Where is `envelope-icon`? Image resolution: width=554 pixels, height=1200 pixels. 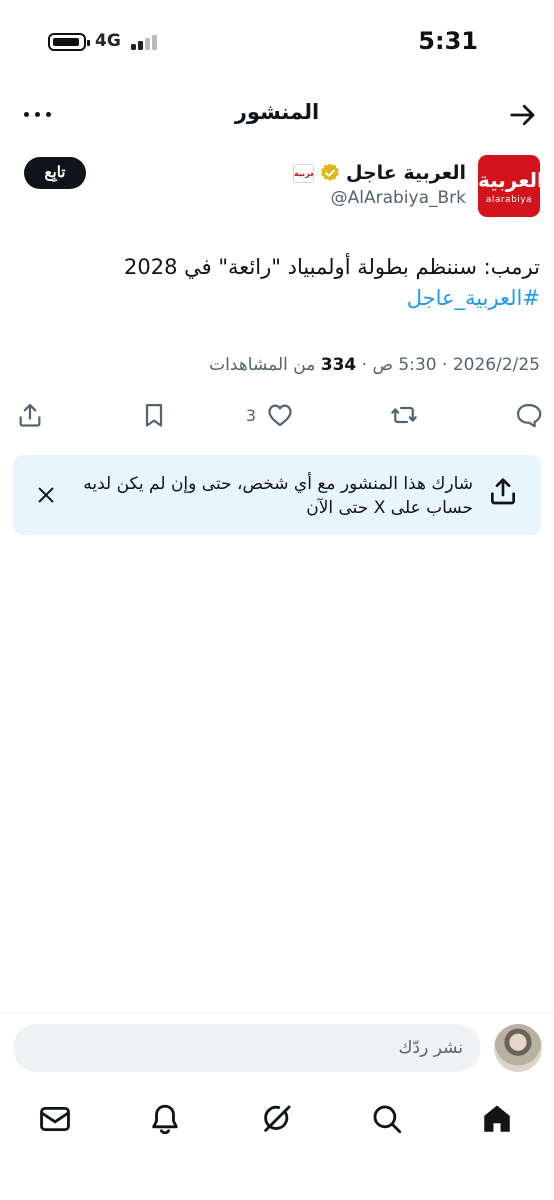
envelope-icon is located at coordinates (55, 1119).